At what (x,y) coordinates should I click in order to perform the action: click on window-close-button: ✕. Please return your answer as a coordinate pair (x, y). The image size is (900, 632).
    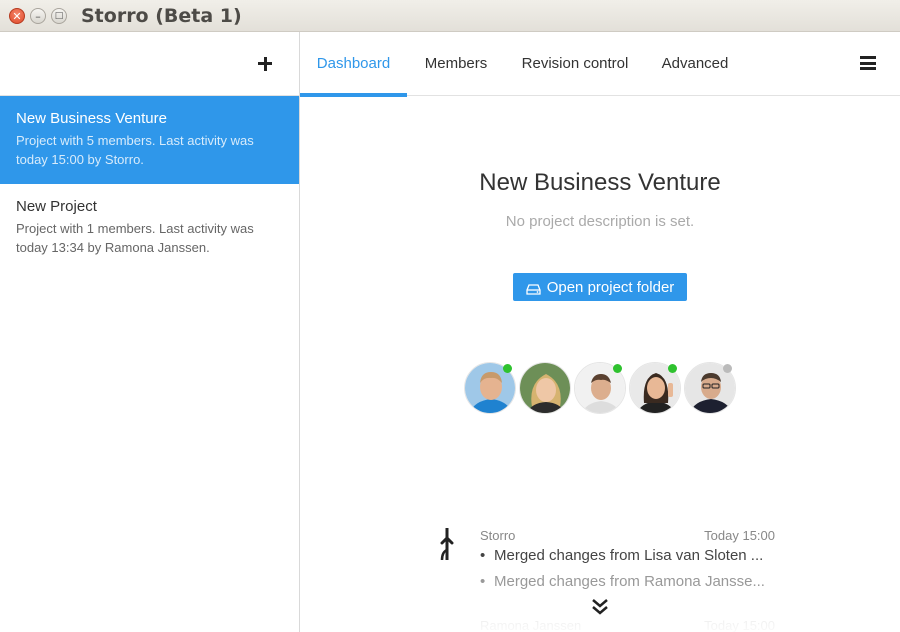
    Looking at the image, I should click on (17, 16).